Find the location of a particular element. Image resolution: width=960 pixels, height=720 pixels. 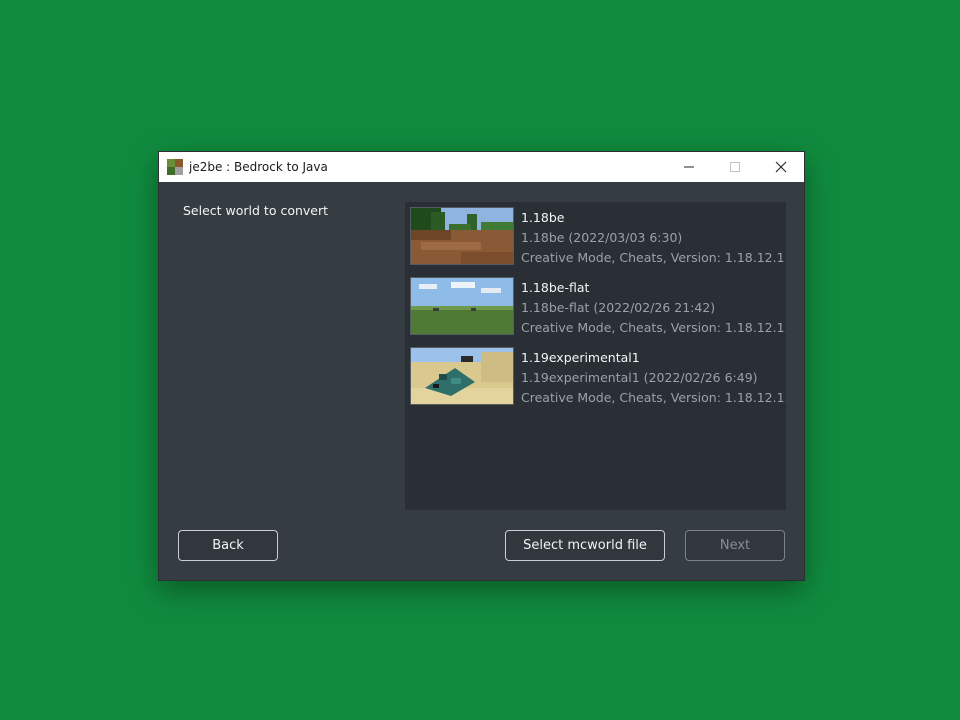

app-logo-icon is located at coordinates (175, 167).